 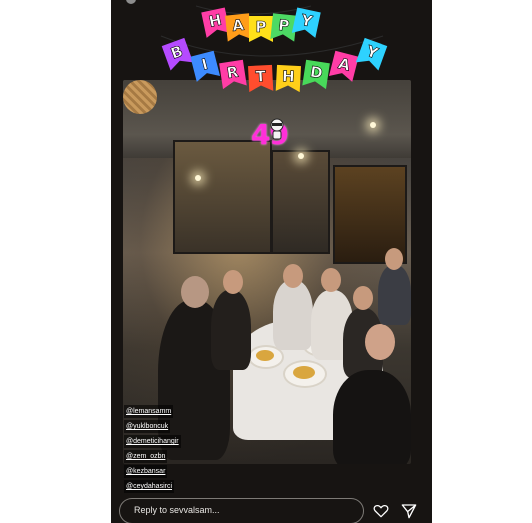 I want to click on mention-tag: @zem_ozbn, so click(x=146, y=456).